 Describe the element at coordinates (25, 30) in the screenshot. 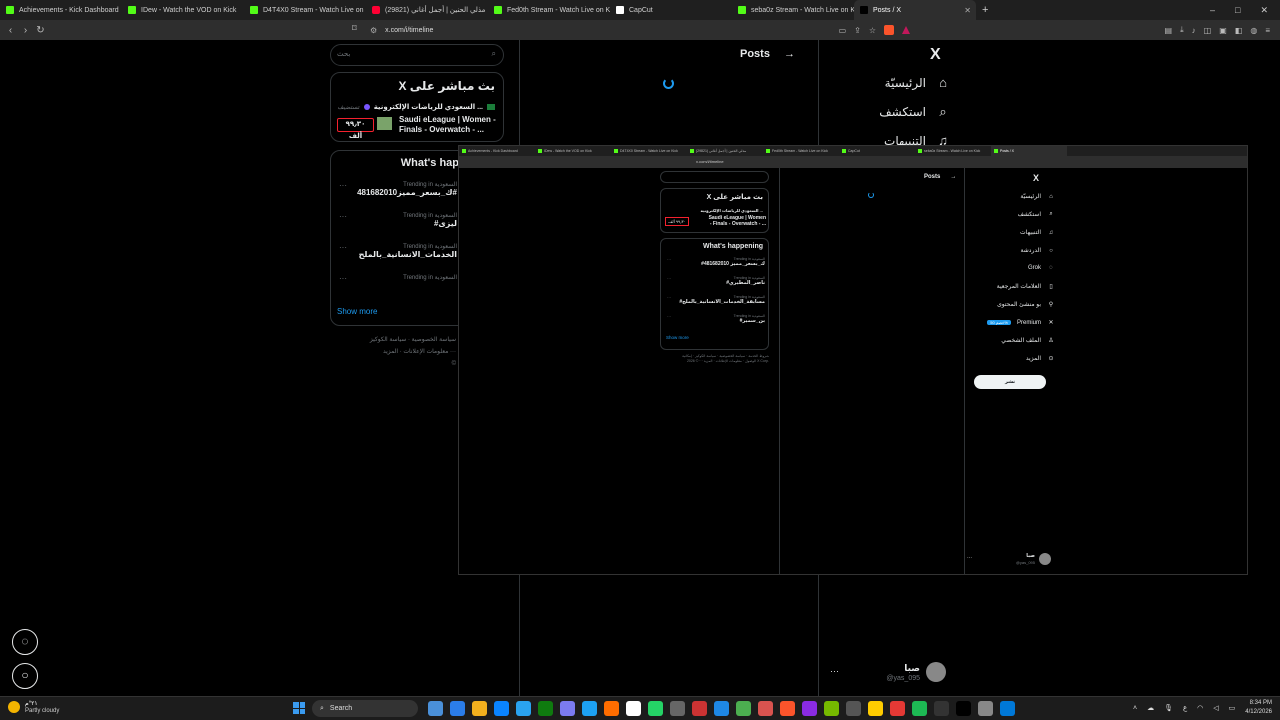

I see `forward-icon: ›` at that location.